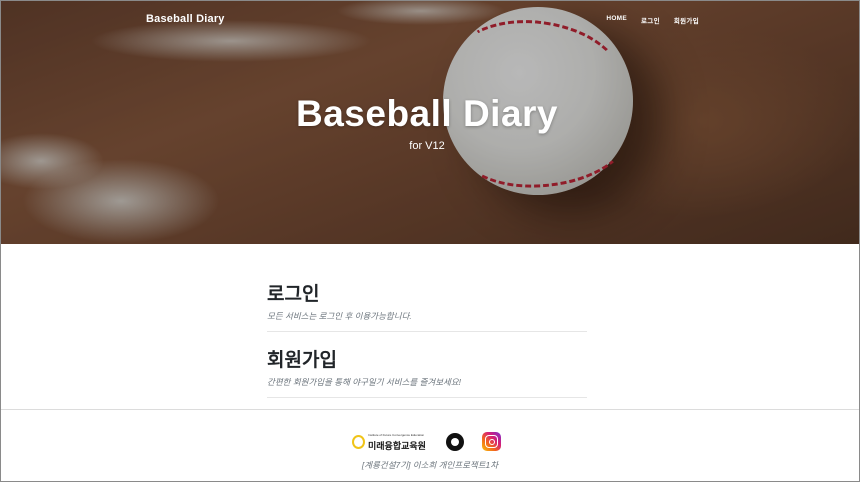  I want to click on institute-logo-text: 미래융합교육원, so click(397, 446).